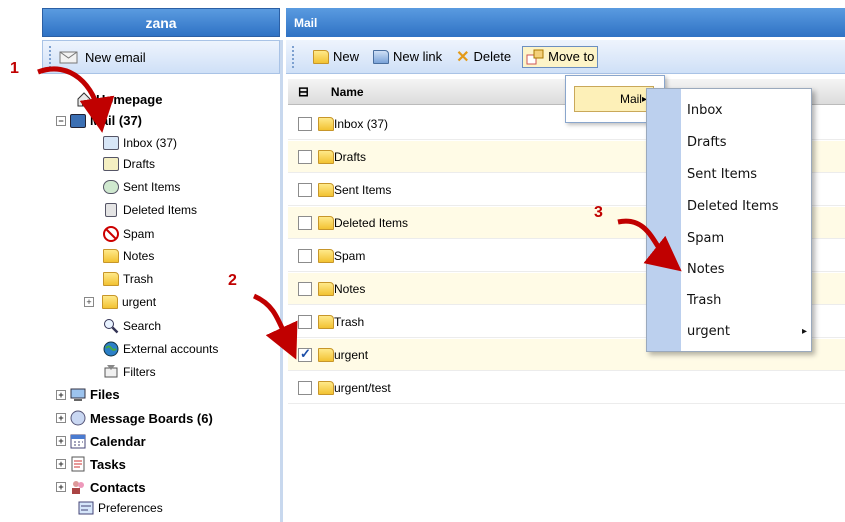 The height and width of the screenshot is (522, 845). Describe the element at coordinates (232, 280) in the screenshot. I see `callout-2: 2` at that location.